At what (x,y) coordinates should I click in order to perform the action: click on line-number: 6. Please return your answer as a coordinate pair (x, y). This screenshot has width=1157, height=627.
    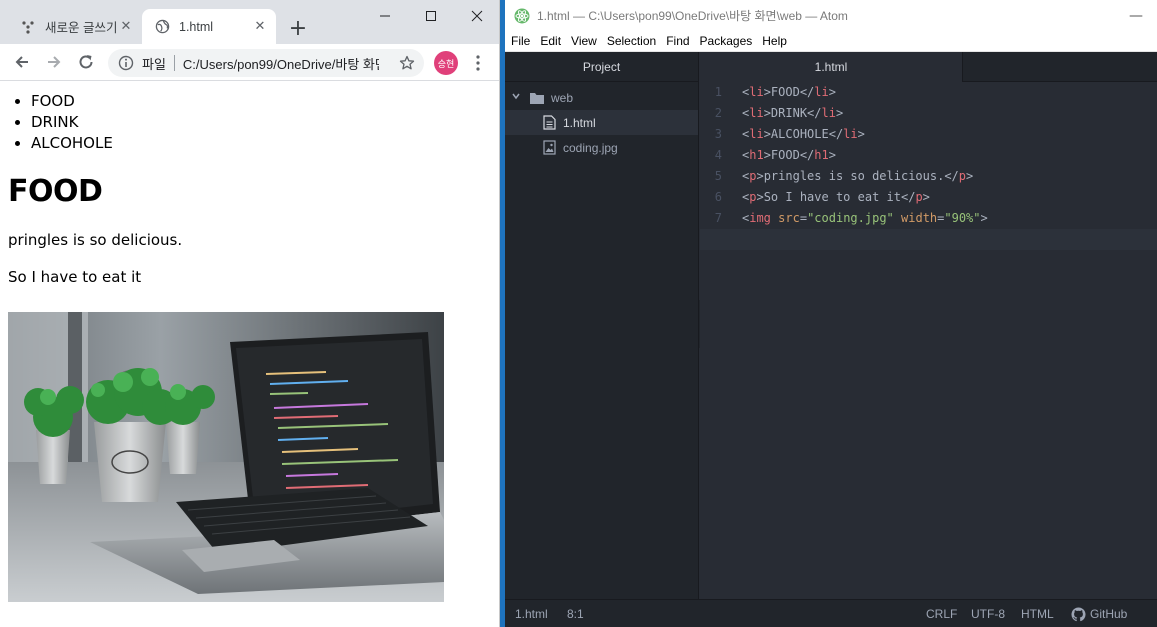
    Looking at the image, I should click on (718, 197).